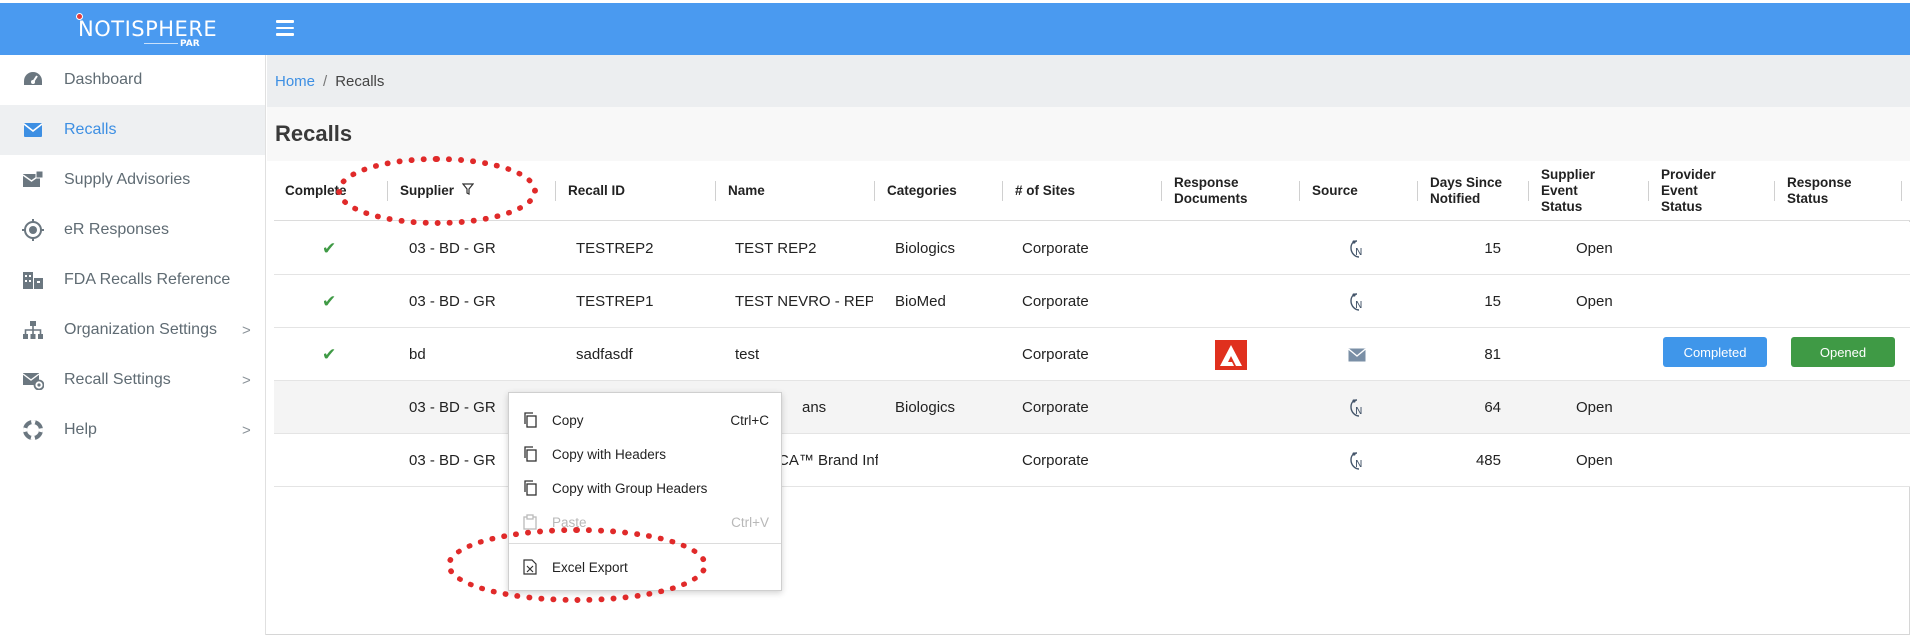 This screenshot has height=635, width=1910. Describe the element at coordinates (1081, 191) in the screenshot. I see `column-header-sites: # of Sites` at that location.